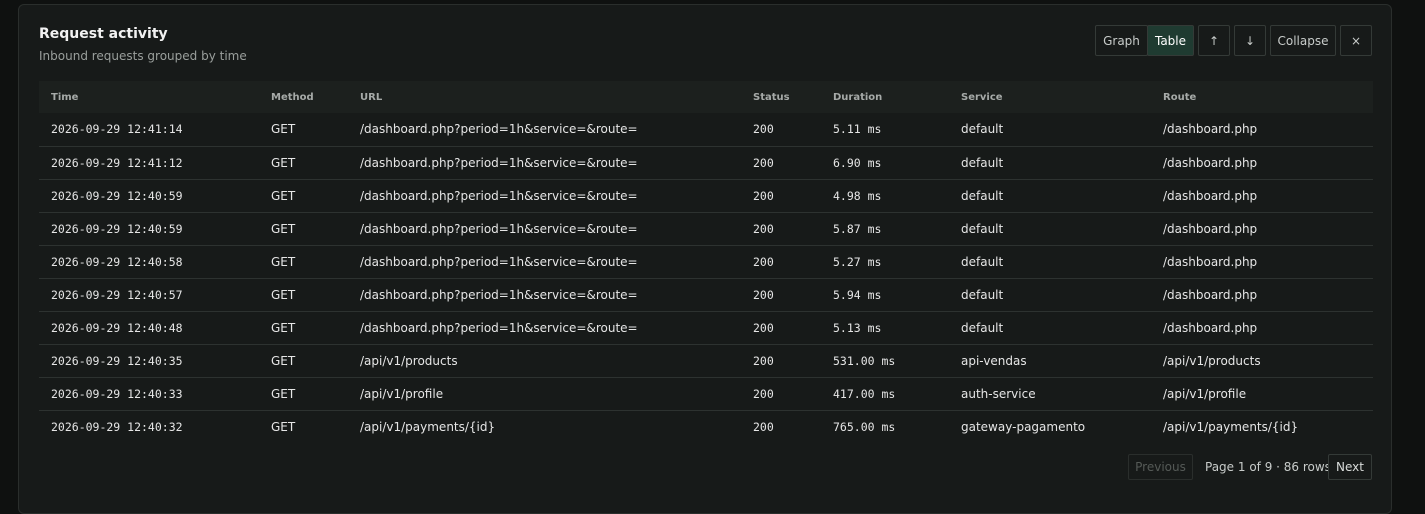 The height and width of the screenshot is (514, 1425). What do you see at coordinates (402, 393) in the screenshot?
I see `cell-url: /api/v1/profile` at bounding box center [402, 393].